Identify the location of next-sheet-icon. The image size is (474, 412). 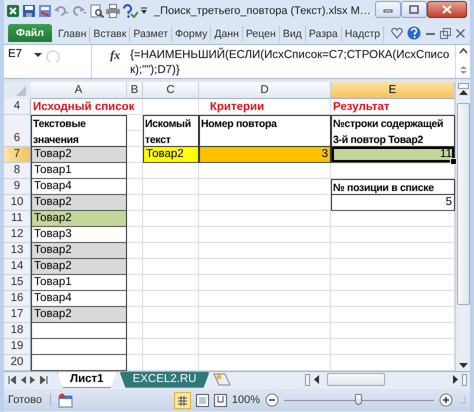
(33, 380).